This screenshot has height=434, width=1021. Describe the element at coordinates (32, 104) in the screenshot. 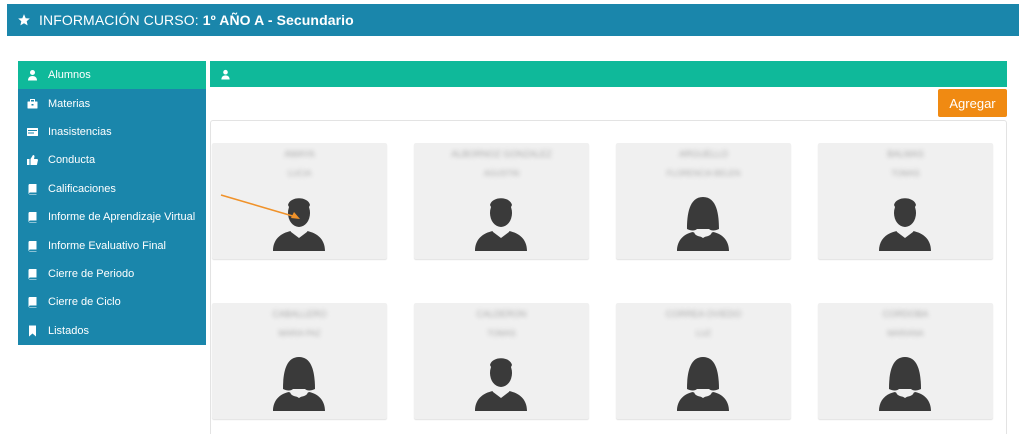

I see `briefcase-icon` at that location.